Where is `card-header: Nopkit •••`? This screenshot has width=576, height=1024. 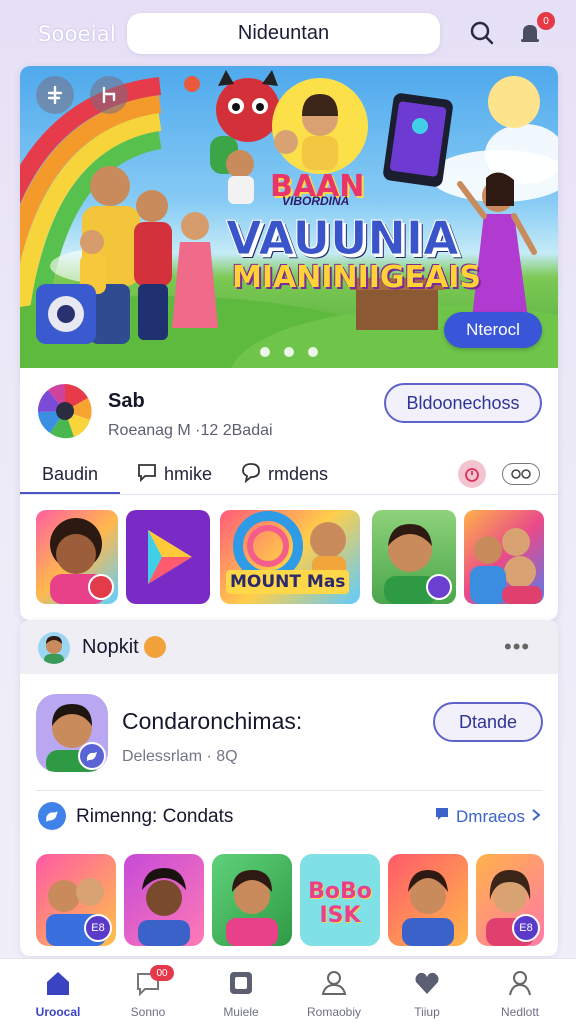
card-header: Nopkit ••• is located at coordinates (289, 647).